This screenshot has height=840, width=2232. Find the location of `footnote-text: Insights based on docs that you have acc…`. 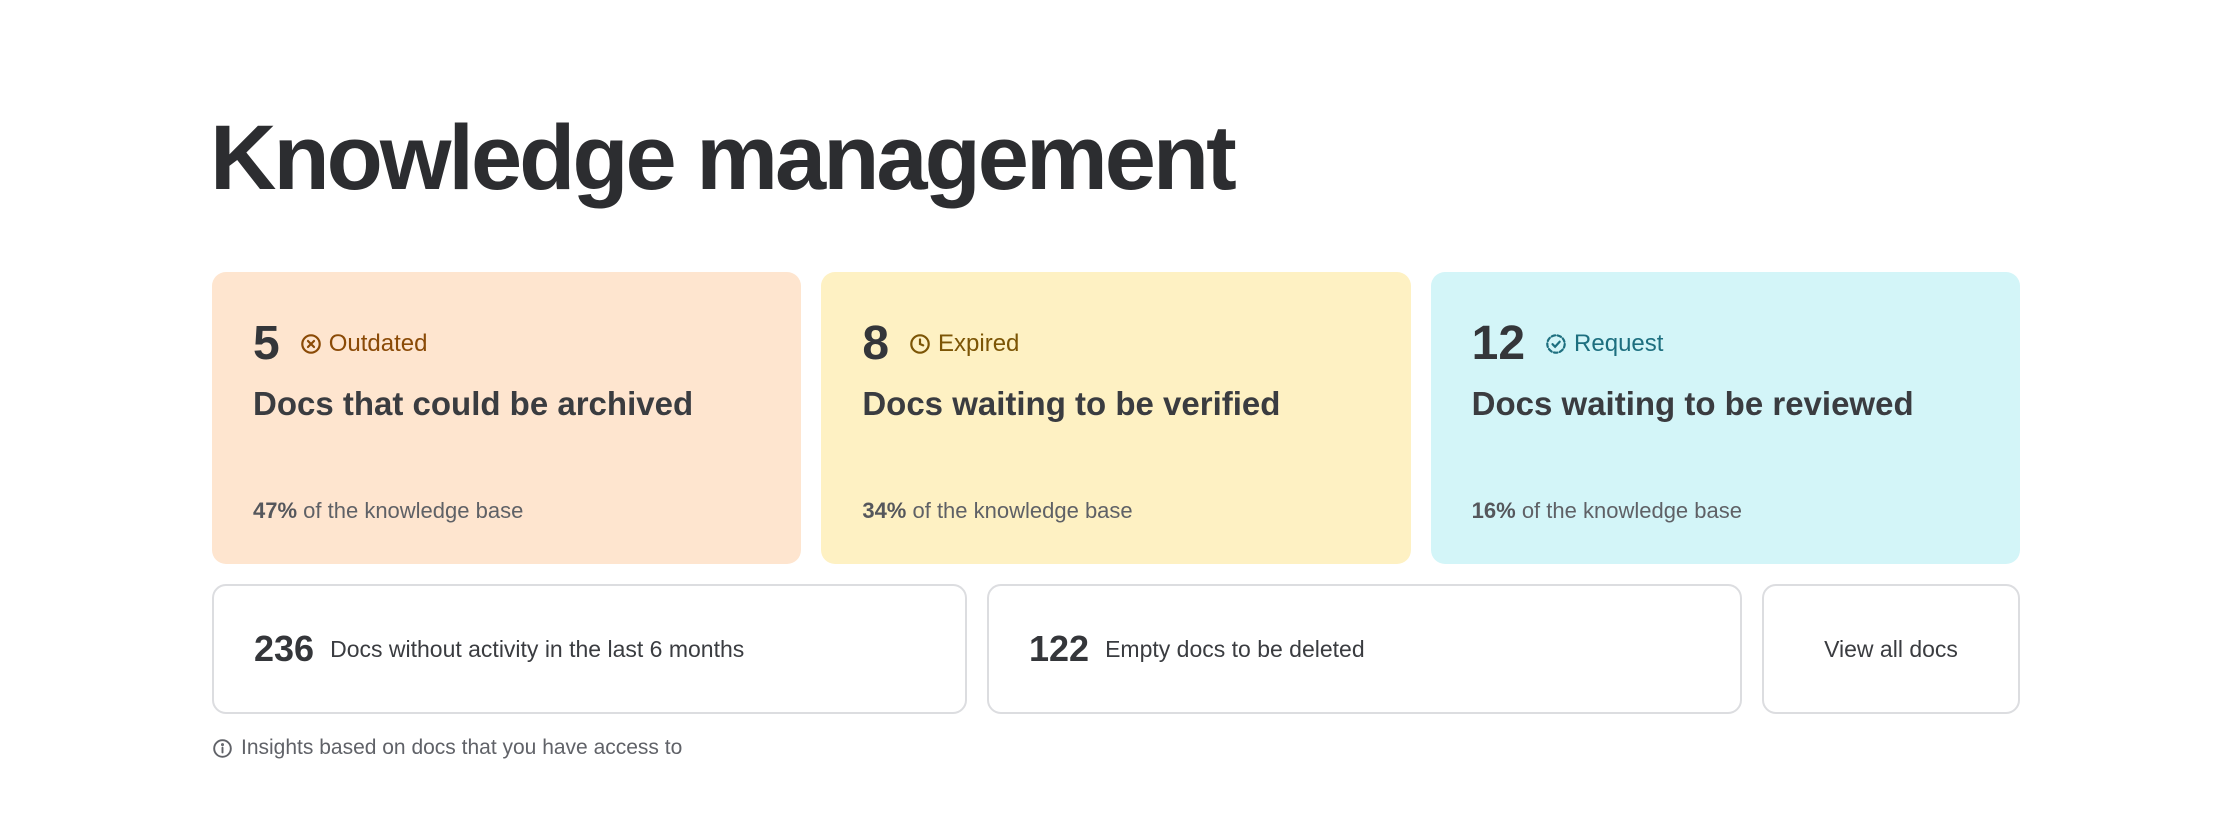

footnote-text: Insights based on docs that you have acc… is located at coordinates (462, 747).